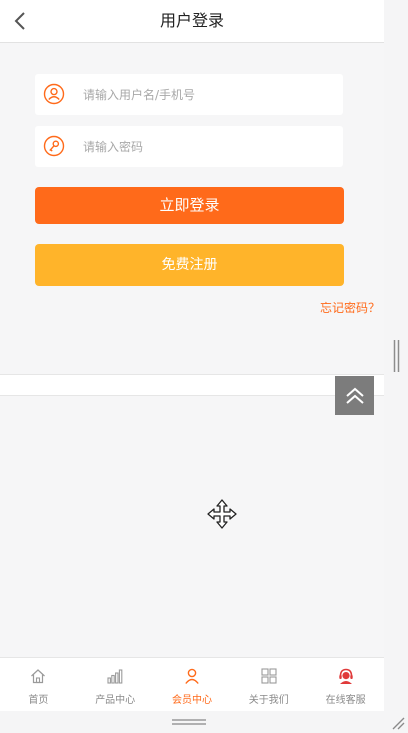  I want to click on tab-label: 首页, so click(38, 700).